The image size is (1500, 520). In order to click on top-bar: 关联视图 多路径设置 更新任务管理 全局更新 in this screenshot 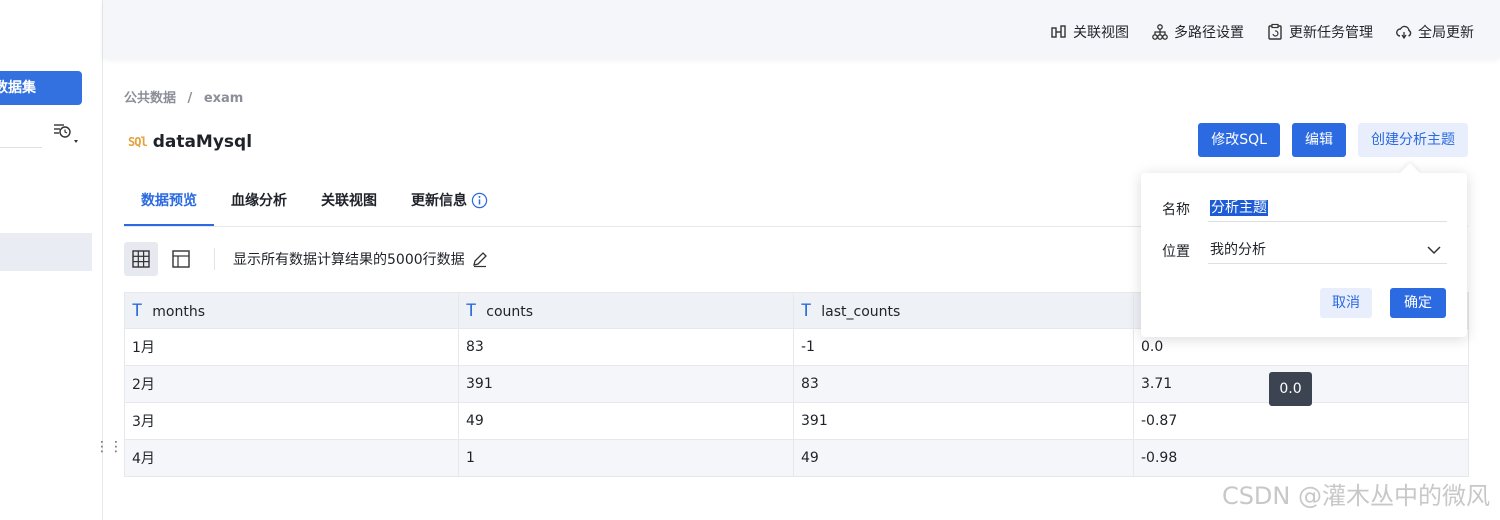, I will do `click(801, 29)`.